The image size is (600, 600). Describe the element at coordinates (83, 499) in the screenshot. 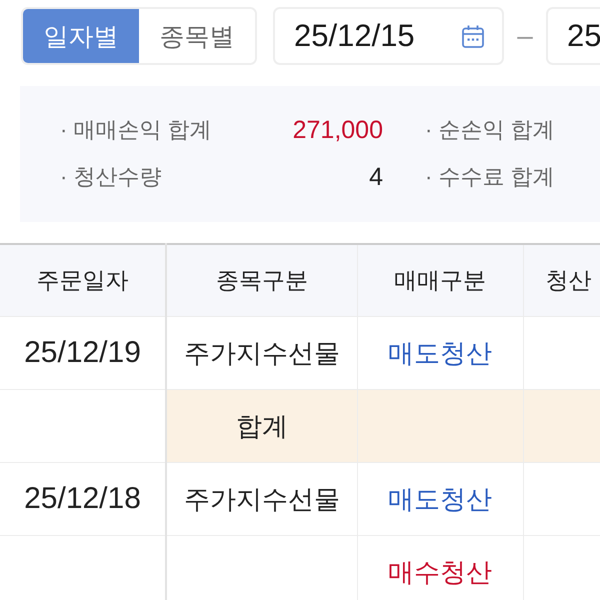

I see `table-cell: 25/12/18` at that location.